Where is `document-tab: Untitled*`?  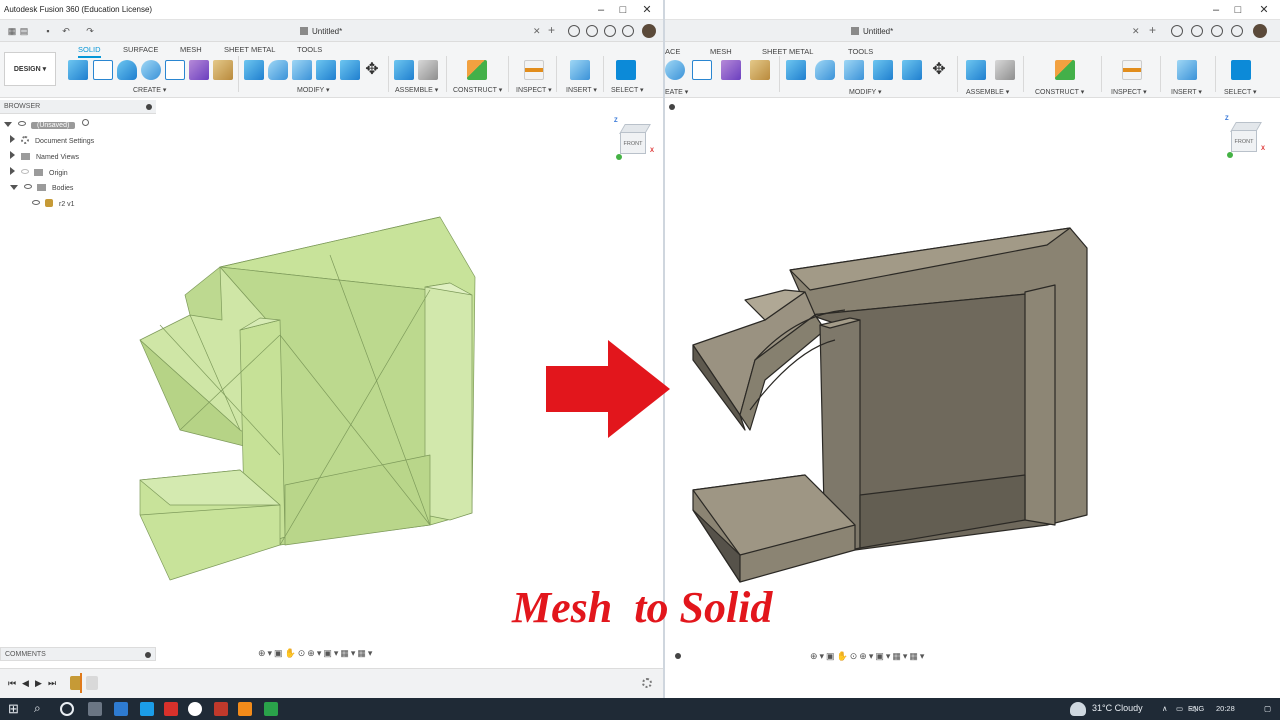
document-tab: Untitled* is located at coordinates (872, 32).